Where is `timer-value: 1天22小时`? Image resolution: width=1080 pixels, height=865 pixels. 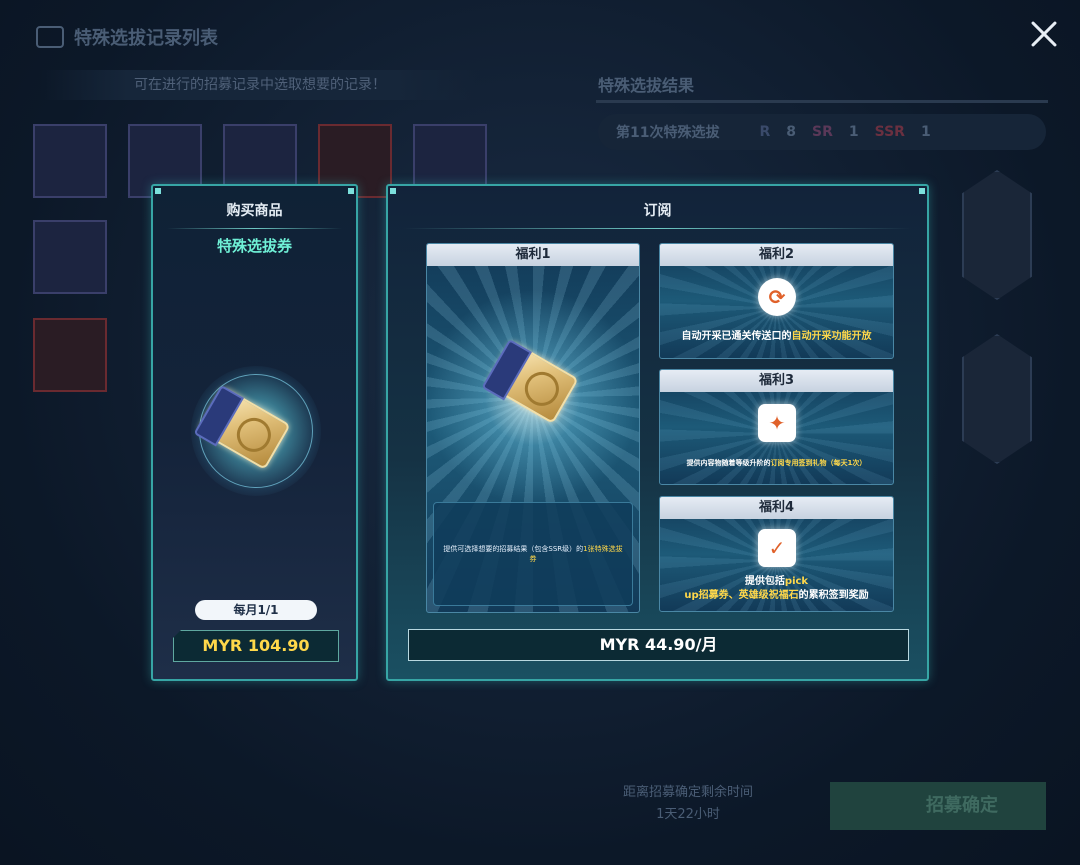
timer-value: 1天22小时 is located at coordinates (688, 814).